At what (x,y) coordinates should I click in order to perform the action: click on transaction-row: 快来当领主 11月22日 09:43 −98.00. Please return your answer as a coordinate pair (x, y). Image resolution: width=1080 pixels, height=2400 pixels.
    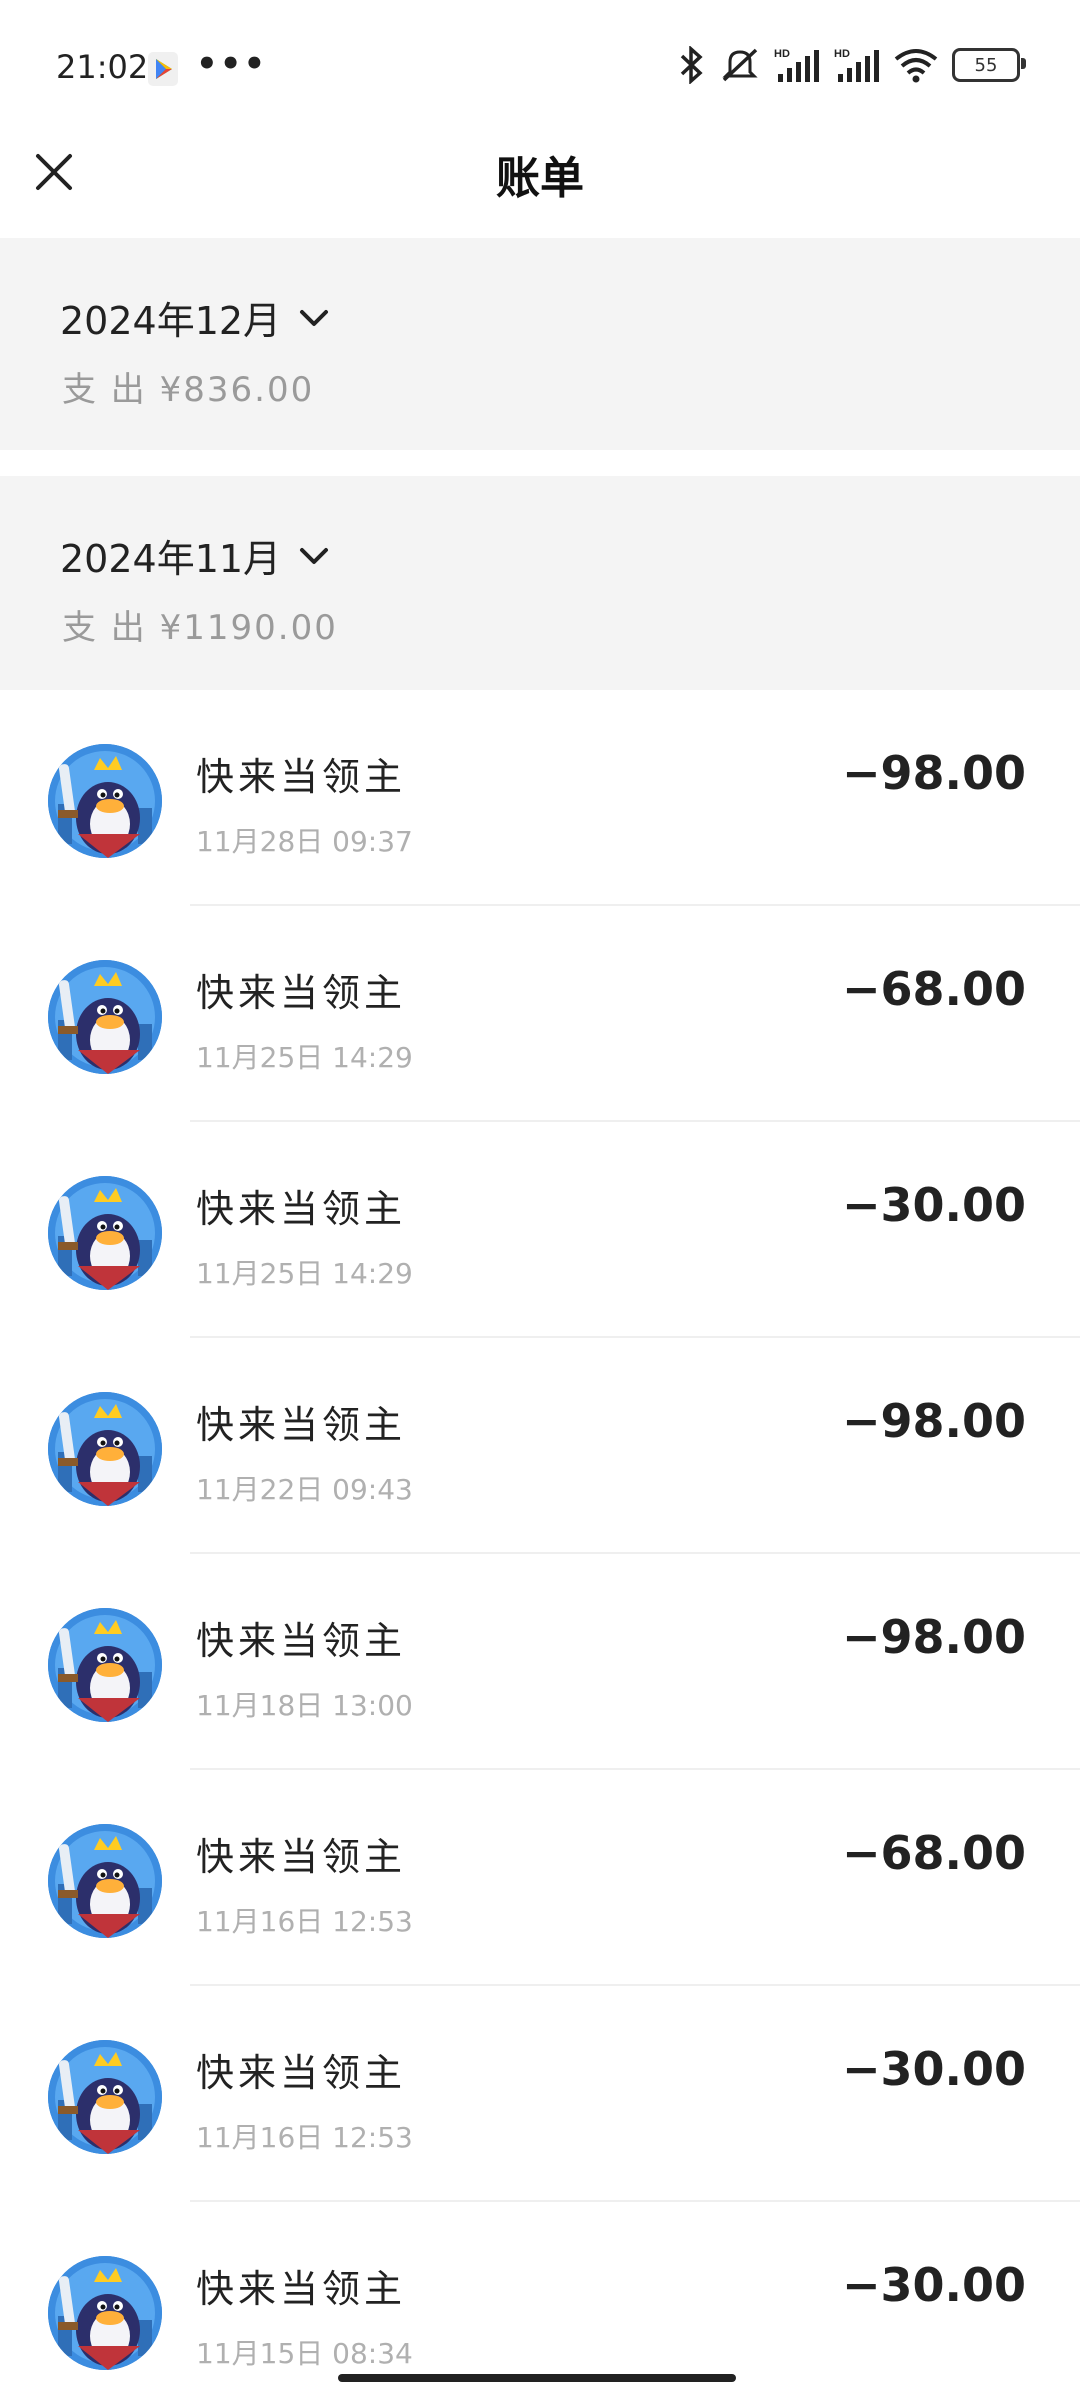
    Looking at the image, I should click on (540, 1446).